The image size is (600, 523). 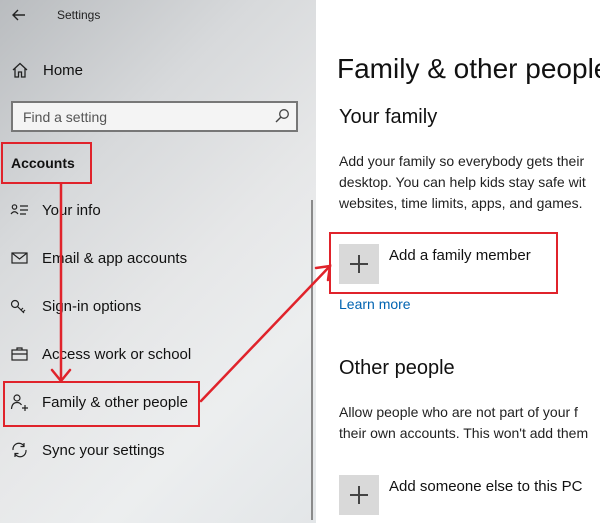 I want to click on your-family-description-line: desktop. You can help kids stay safe wit, so click(x=462, y=182).